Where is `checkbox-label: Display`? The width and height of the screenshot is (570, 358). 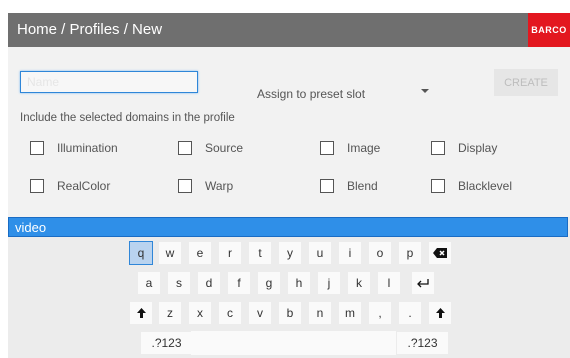 checkbox-label: Display is located at coordinates (478, 148).